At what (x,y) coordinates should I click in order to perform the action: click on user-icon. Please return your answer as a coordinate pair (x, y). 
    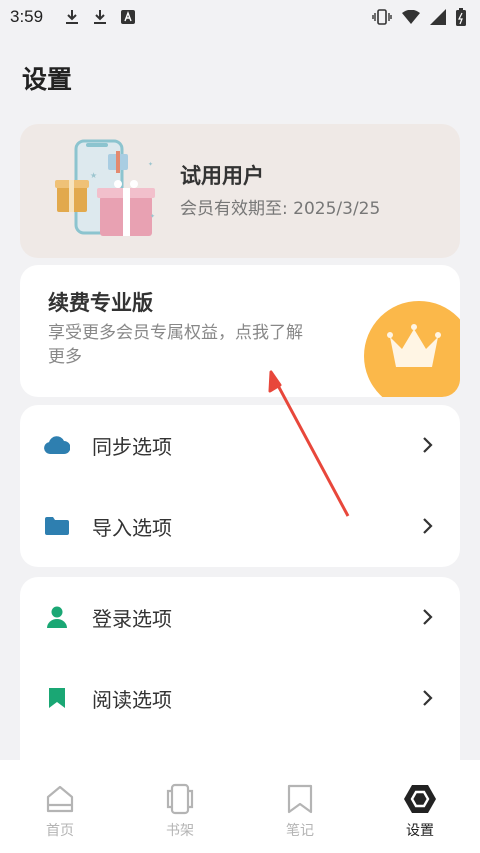
    Looking at the image, I should click on (57, 617).